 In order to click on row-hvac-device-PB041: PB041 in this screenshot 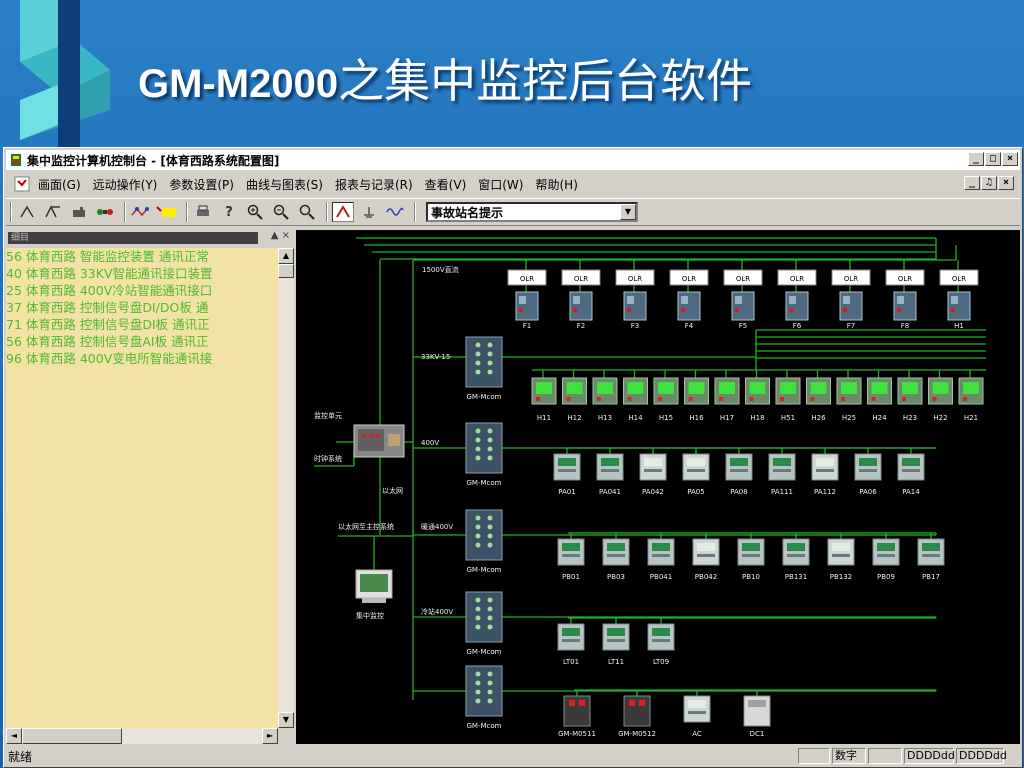, I will do `click(661, 559)`.